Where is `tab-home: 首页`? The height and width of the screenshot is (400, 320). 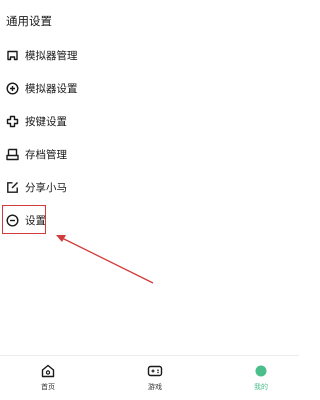
tab-home: 首页 is located at coordinates (48, 378).